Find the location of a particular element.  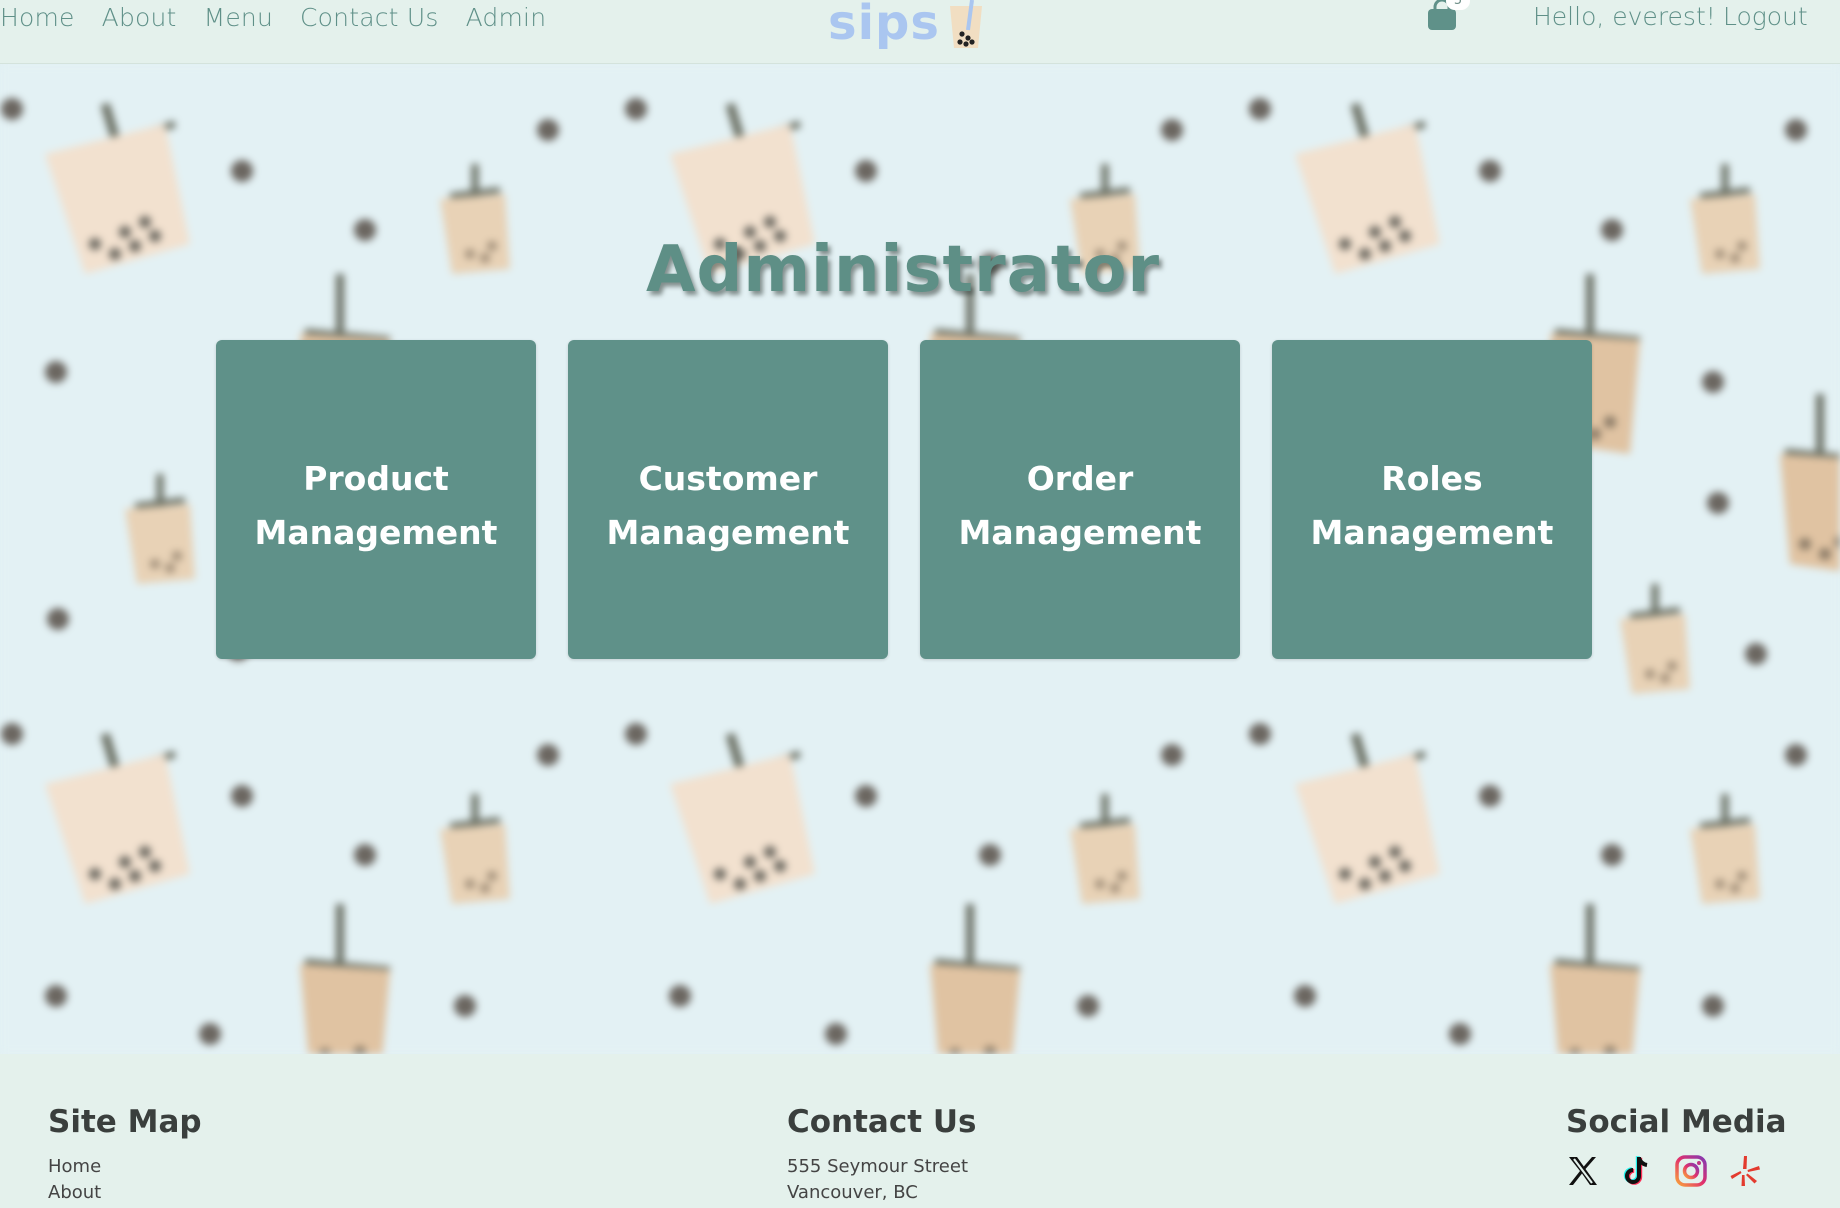

order-management-card: Order Management is located at coordinates (1080, 499).